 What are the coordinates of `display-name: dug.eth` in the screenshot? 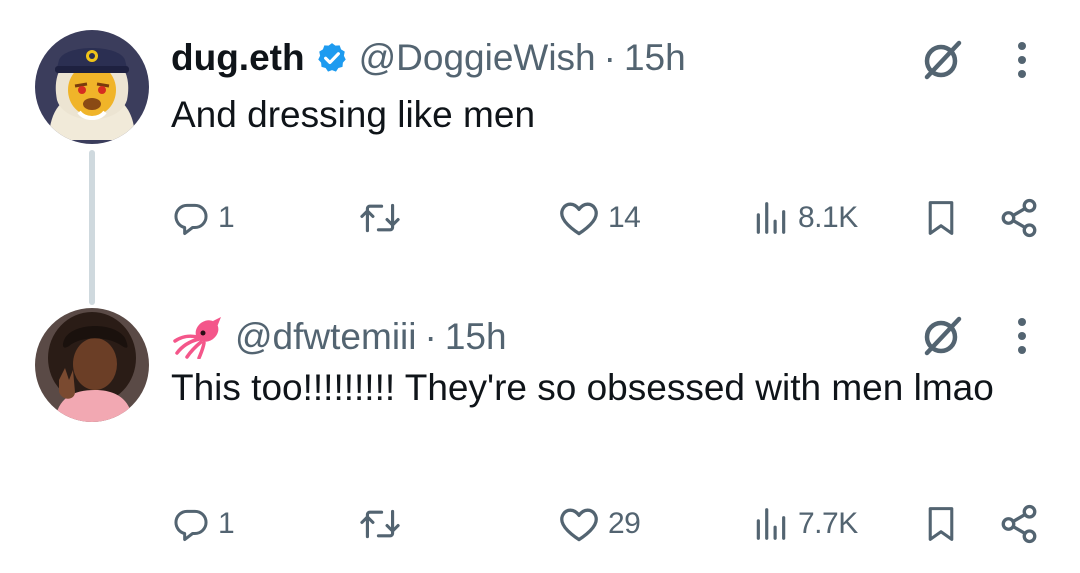 It's located at (238, 58).